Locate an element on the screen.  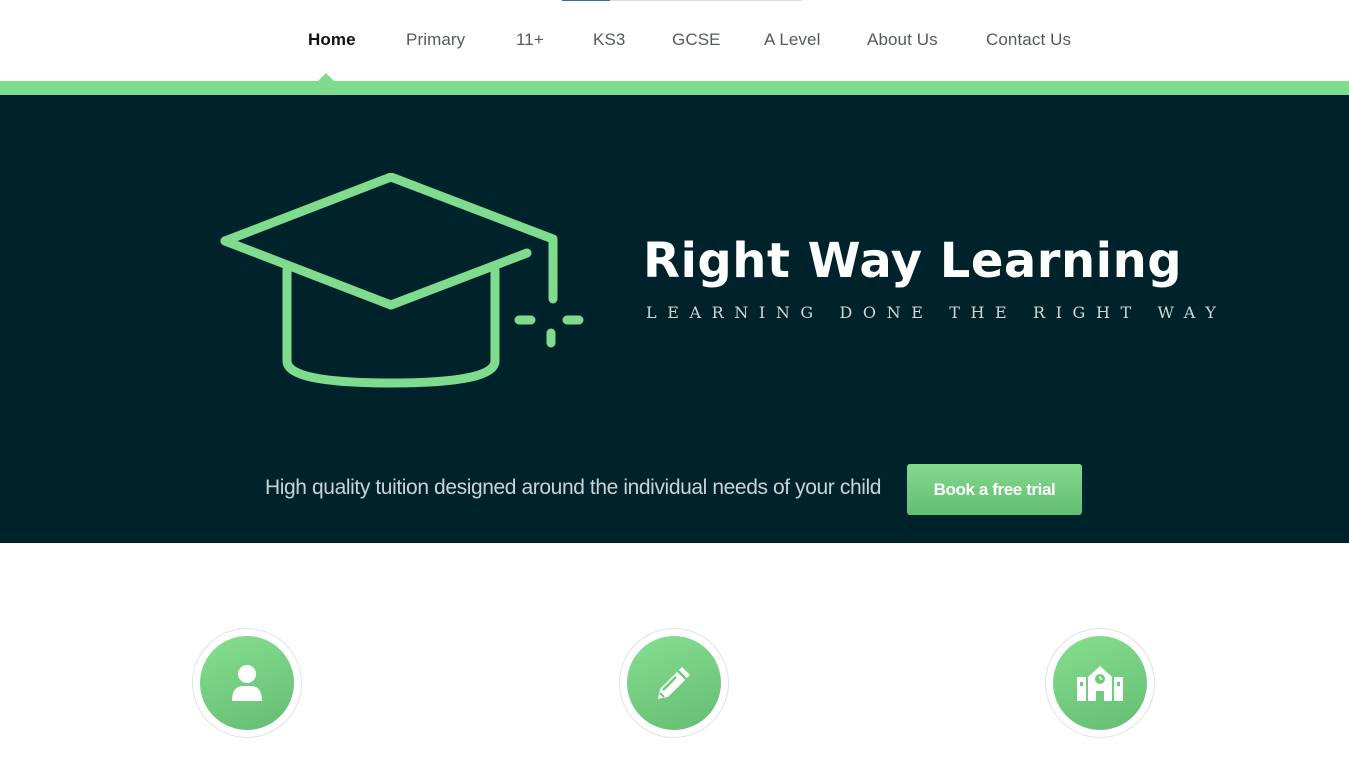
nav-item-about-us: About Us is located at coordinates (902, 40).